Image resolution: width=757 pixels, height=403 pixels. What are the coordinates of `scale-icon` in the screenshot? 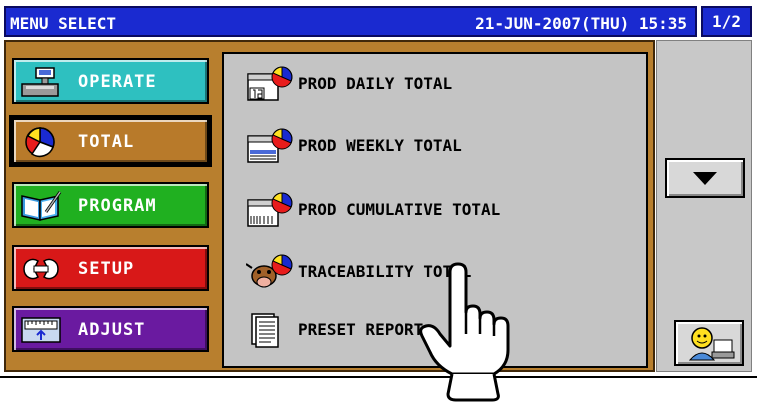 It's located at (40, 82).